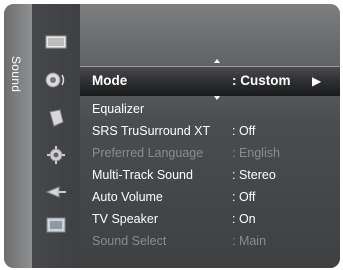  What do you see at coordinates (56, 118) in the screenshot?
I see `channel-icon` at bounding box center [56, 118].